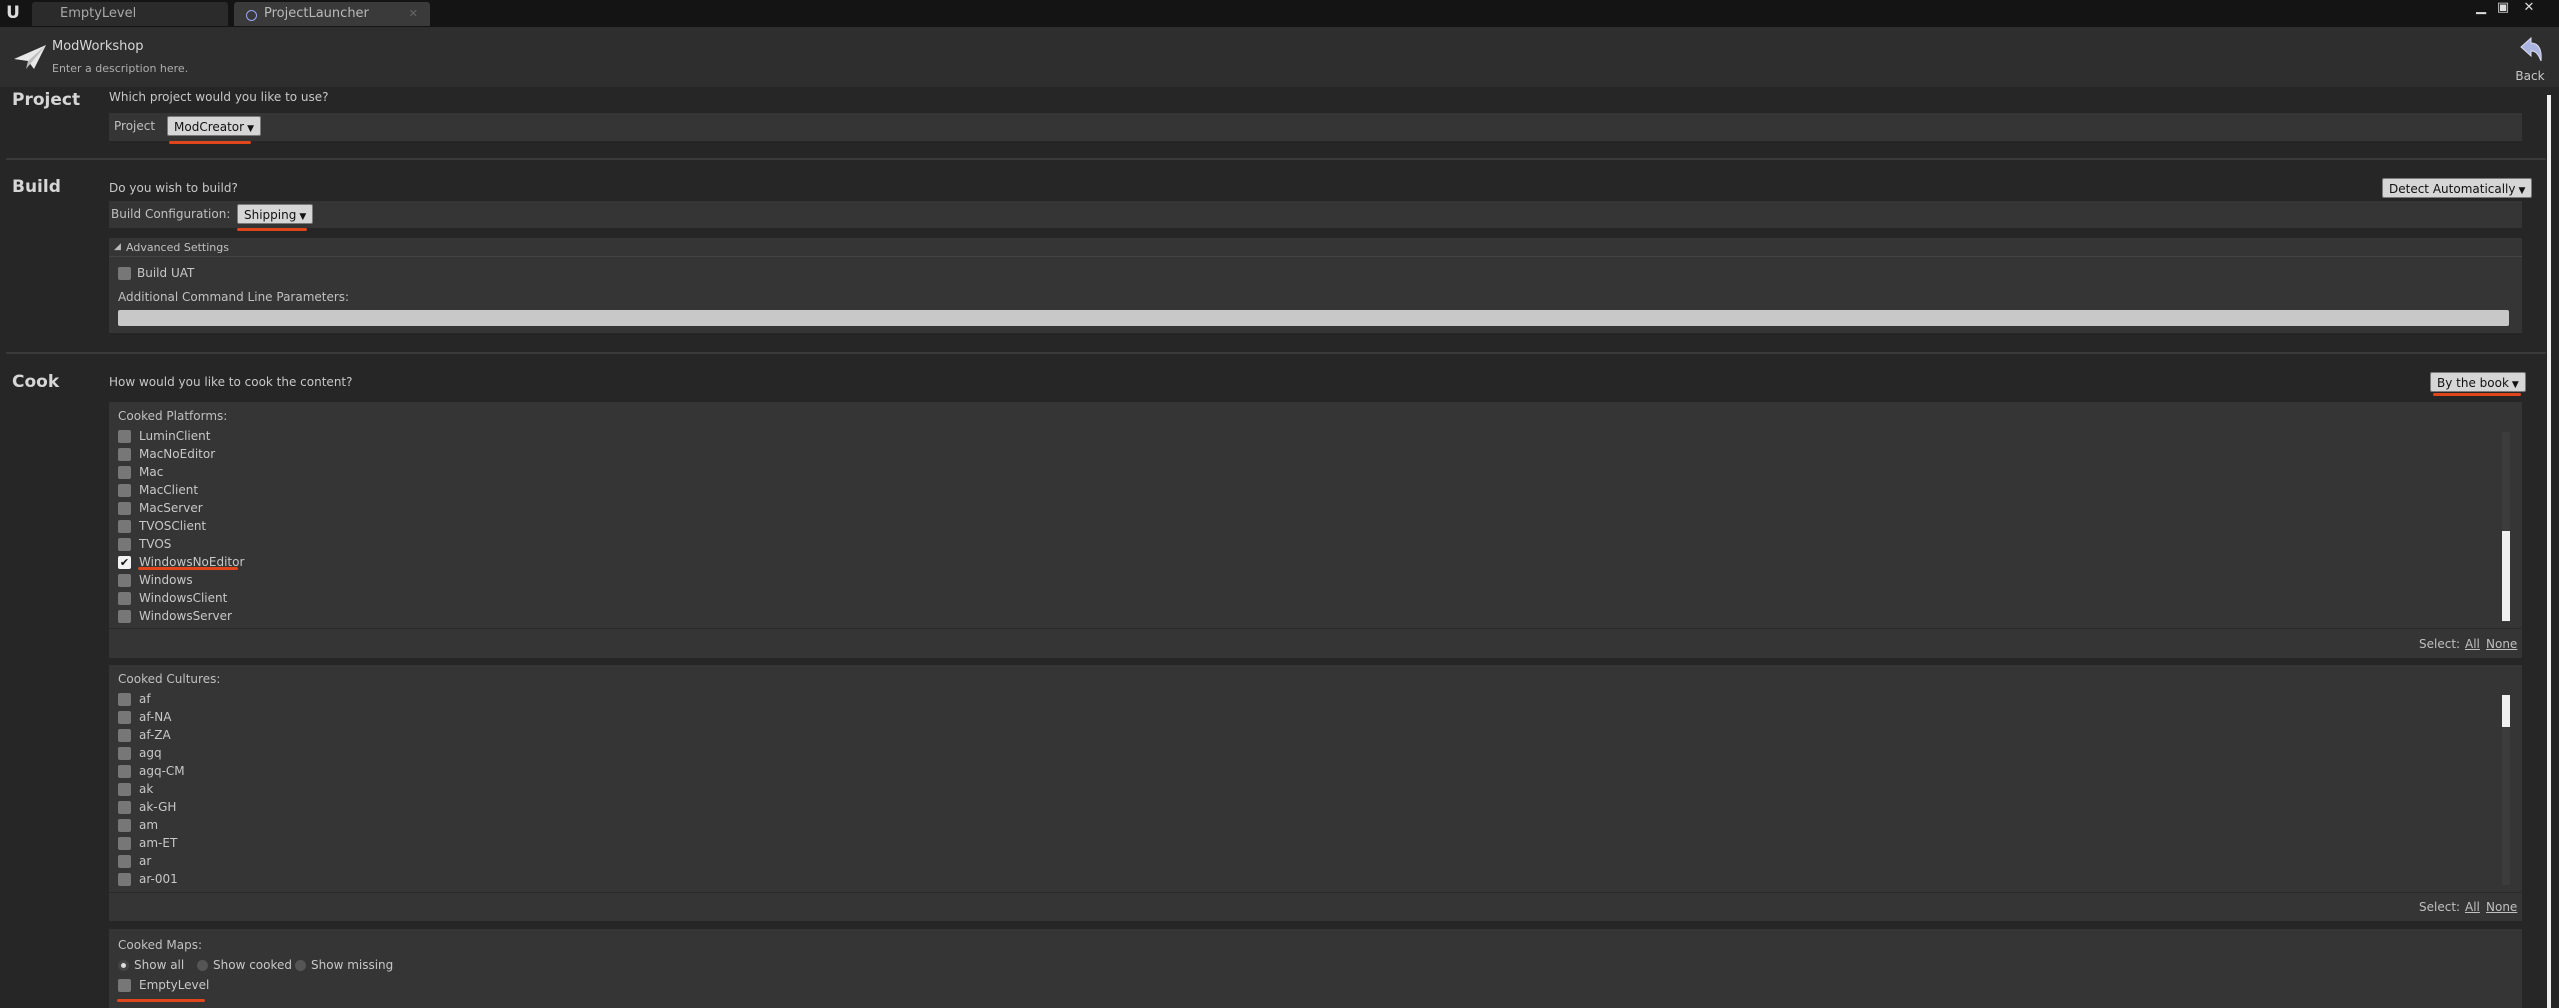 The height and width of the screenshot is (1008, 2559). I want to click on list-item: af-NA, so click(409, 717).